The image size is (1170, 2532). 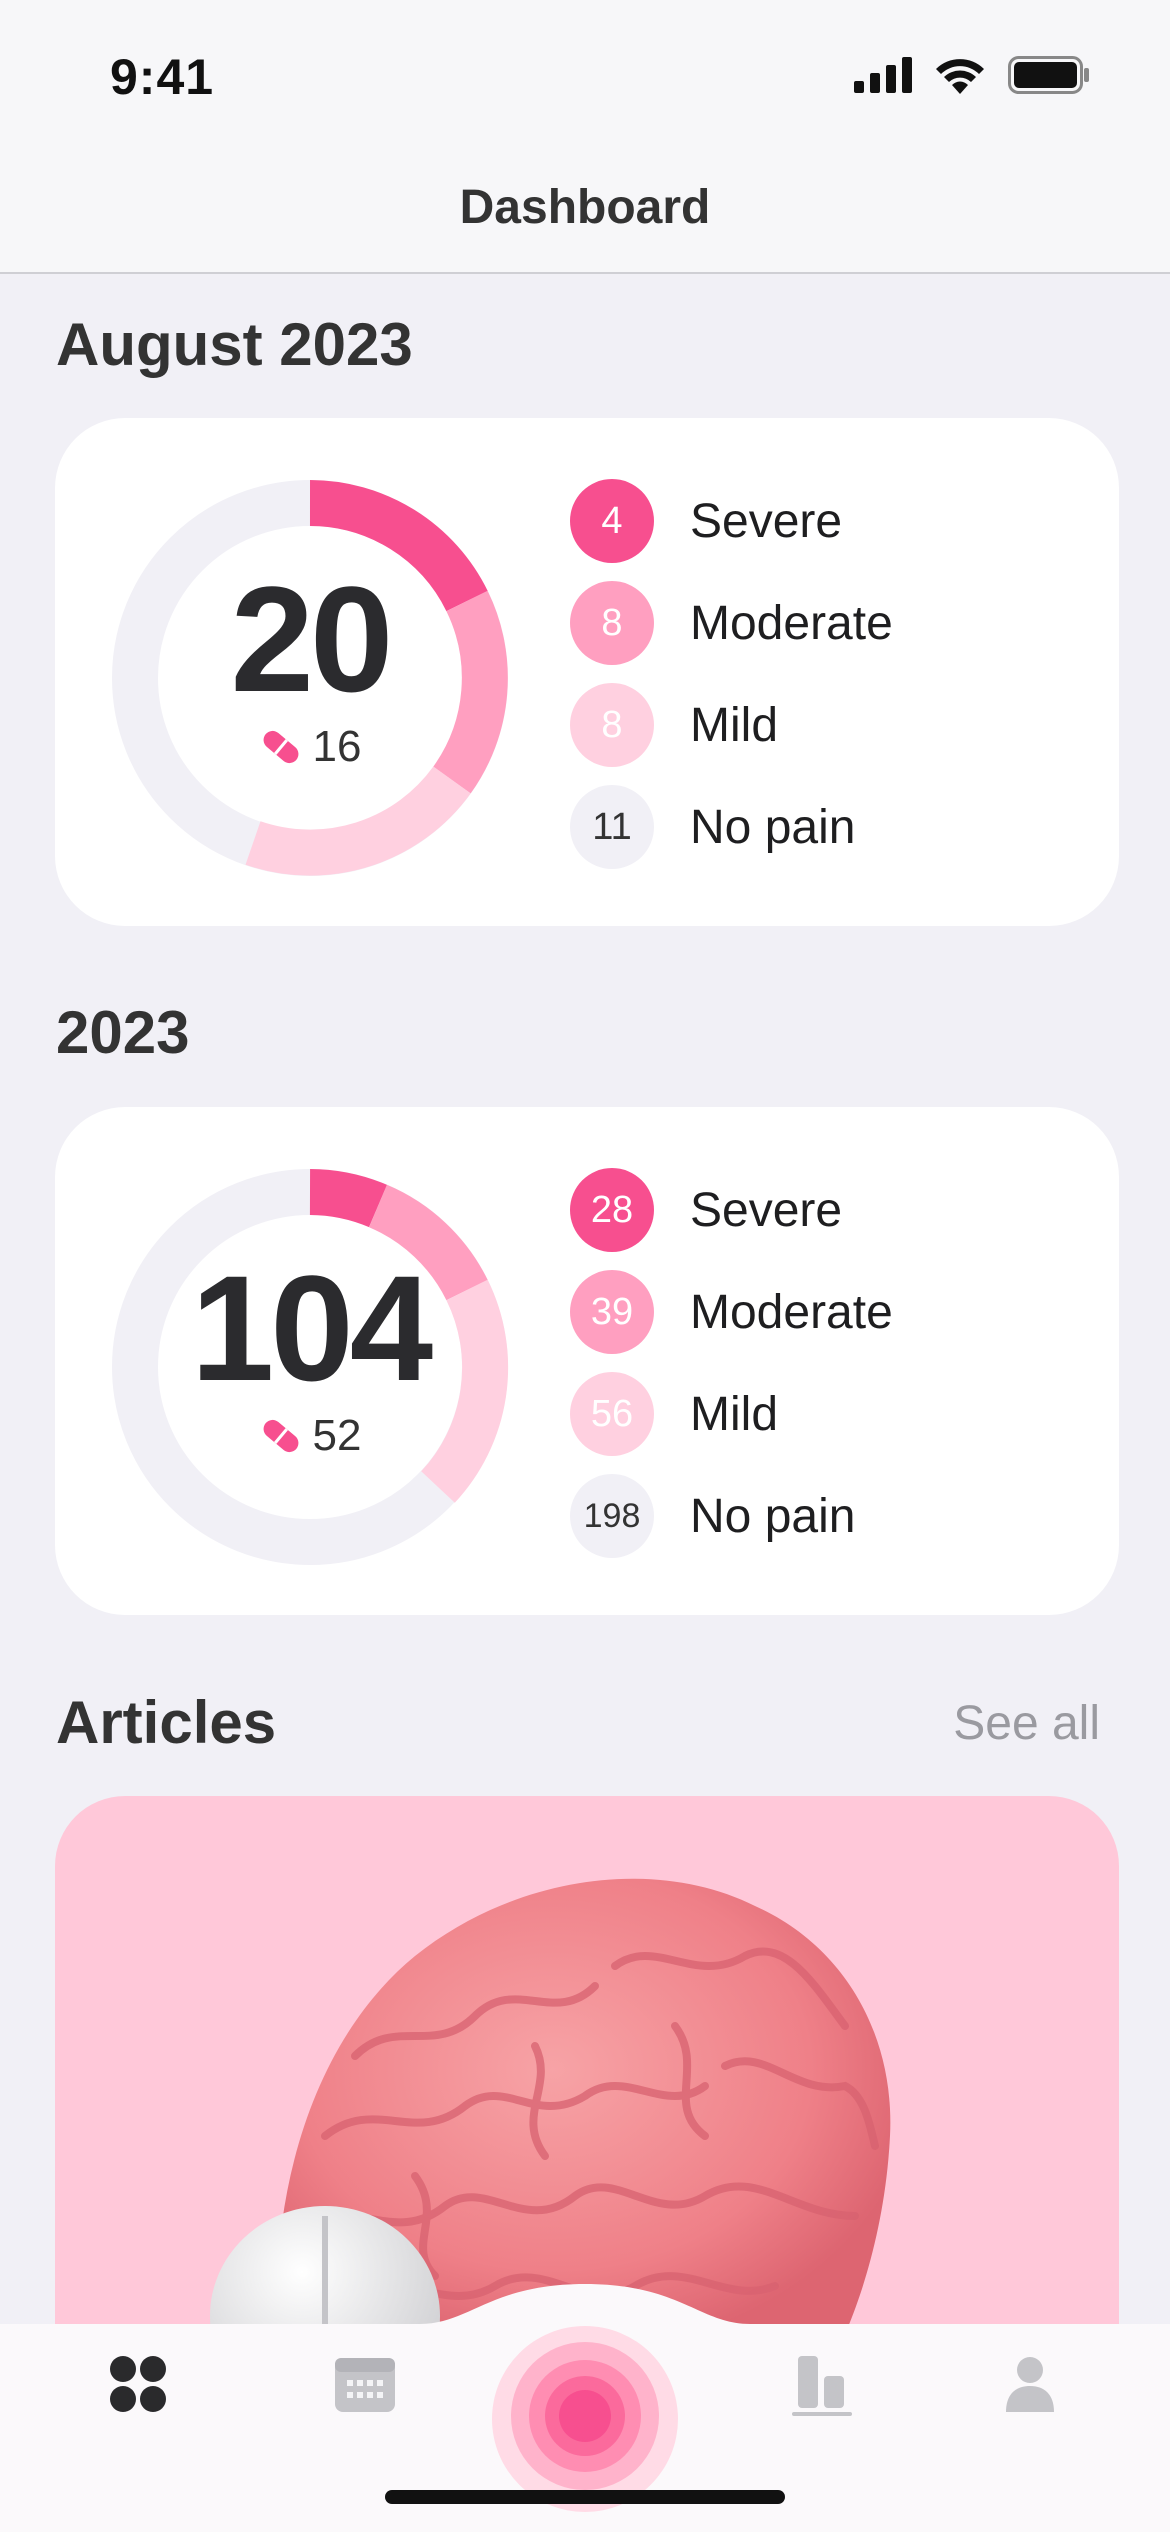 What do you see at coordinates (612, 725) in the screenshot?
I see `mild-count-badge: 8` at bounding box center [612, 725].